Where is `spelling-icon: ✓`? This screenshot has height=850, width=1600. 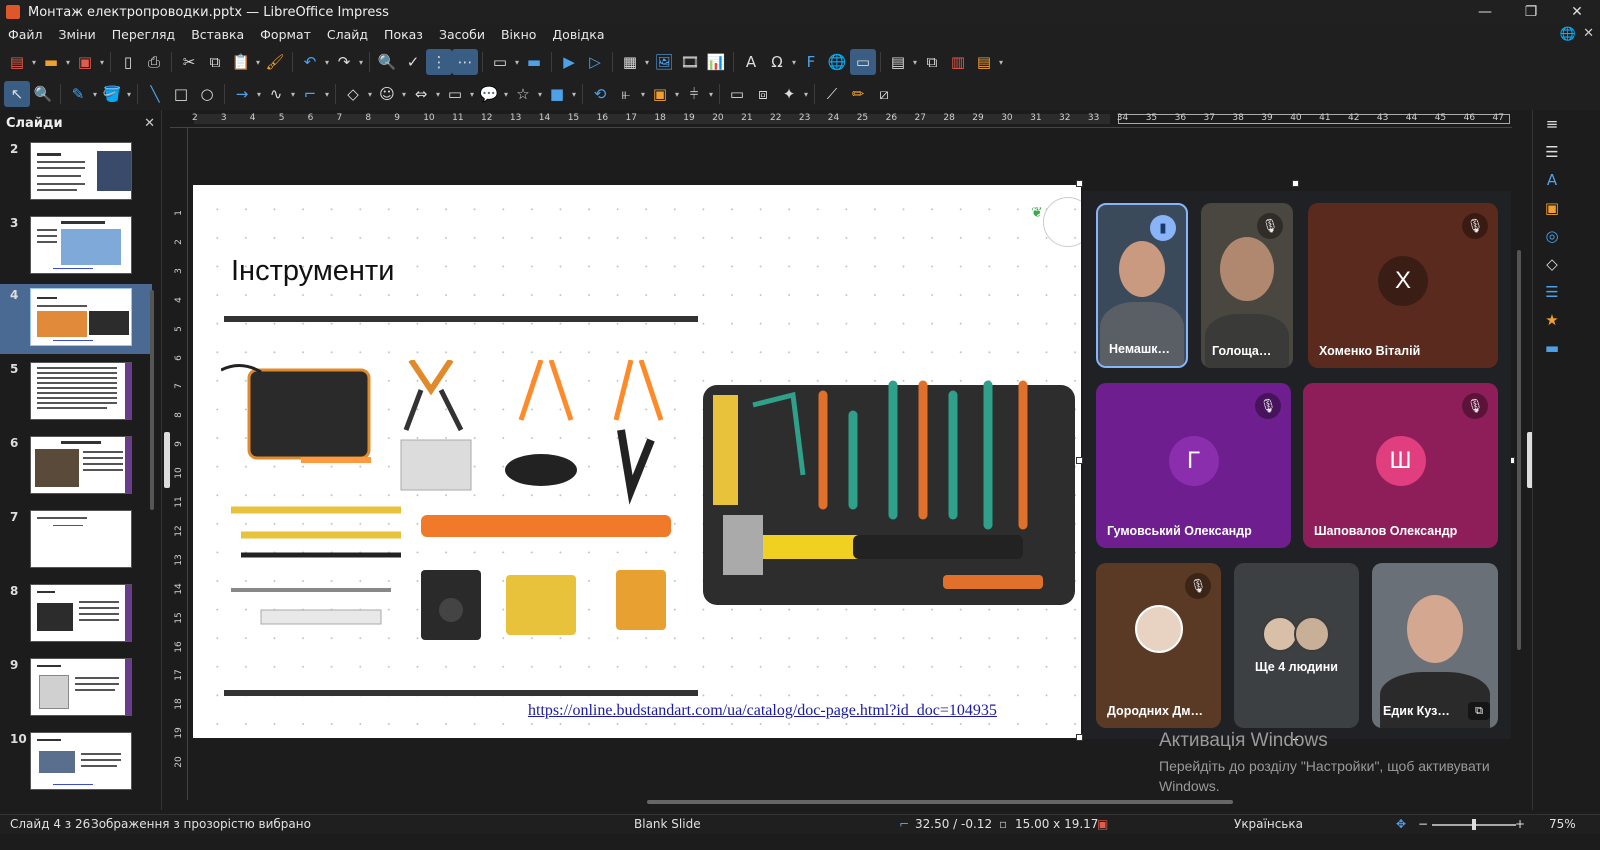
spelling-icon: ✓ is located at coordinates (413, 62).